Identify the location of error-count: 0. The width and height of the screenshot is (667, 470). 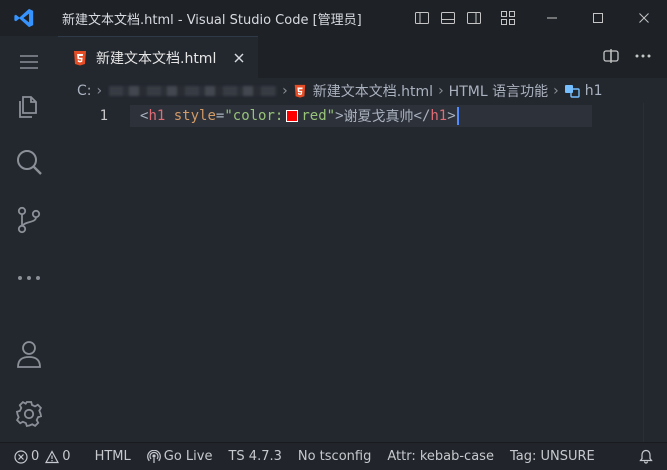
(35, 456).